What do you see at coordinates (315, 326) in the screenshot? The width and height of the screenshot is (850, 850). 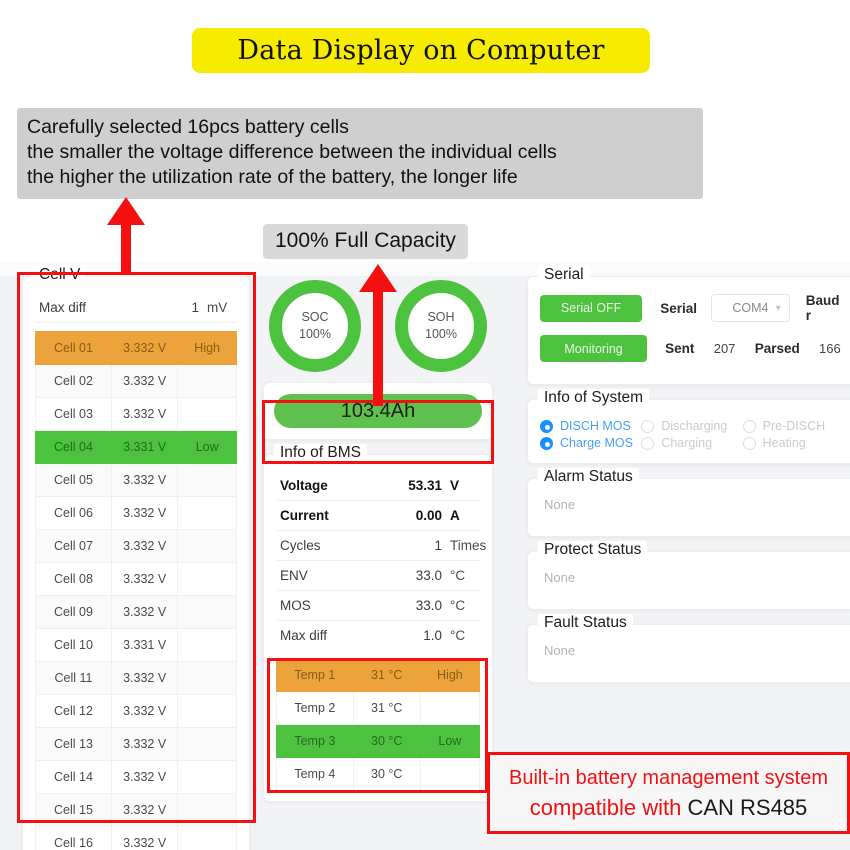 I see `soc-gauge: SOC 100%` at bounding box center [315, 326].